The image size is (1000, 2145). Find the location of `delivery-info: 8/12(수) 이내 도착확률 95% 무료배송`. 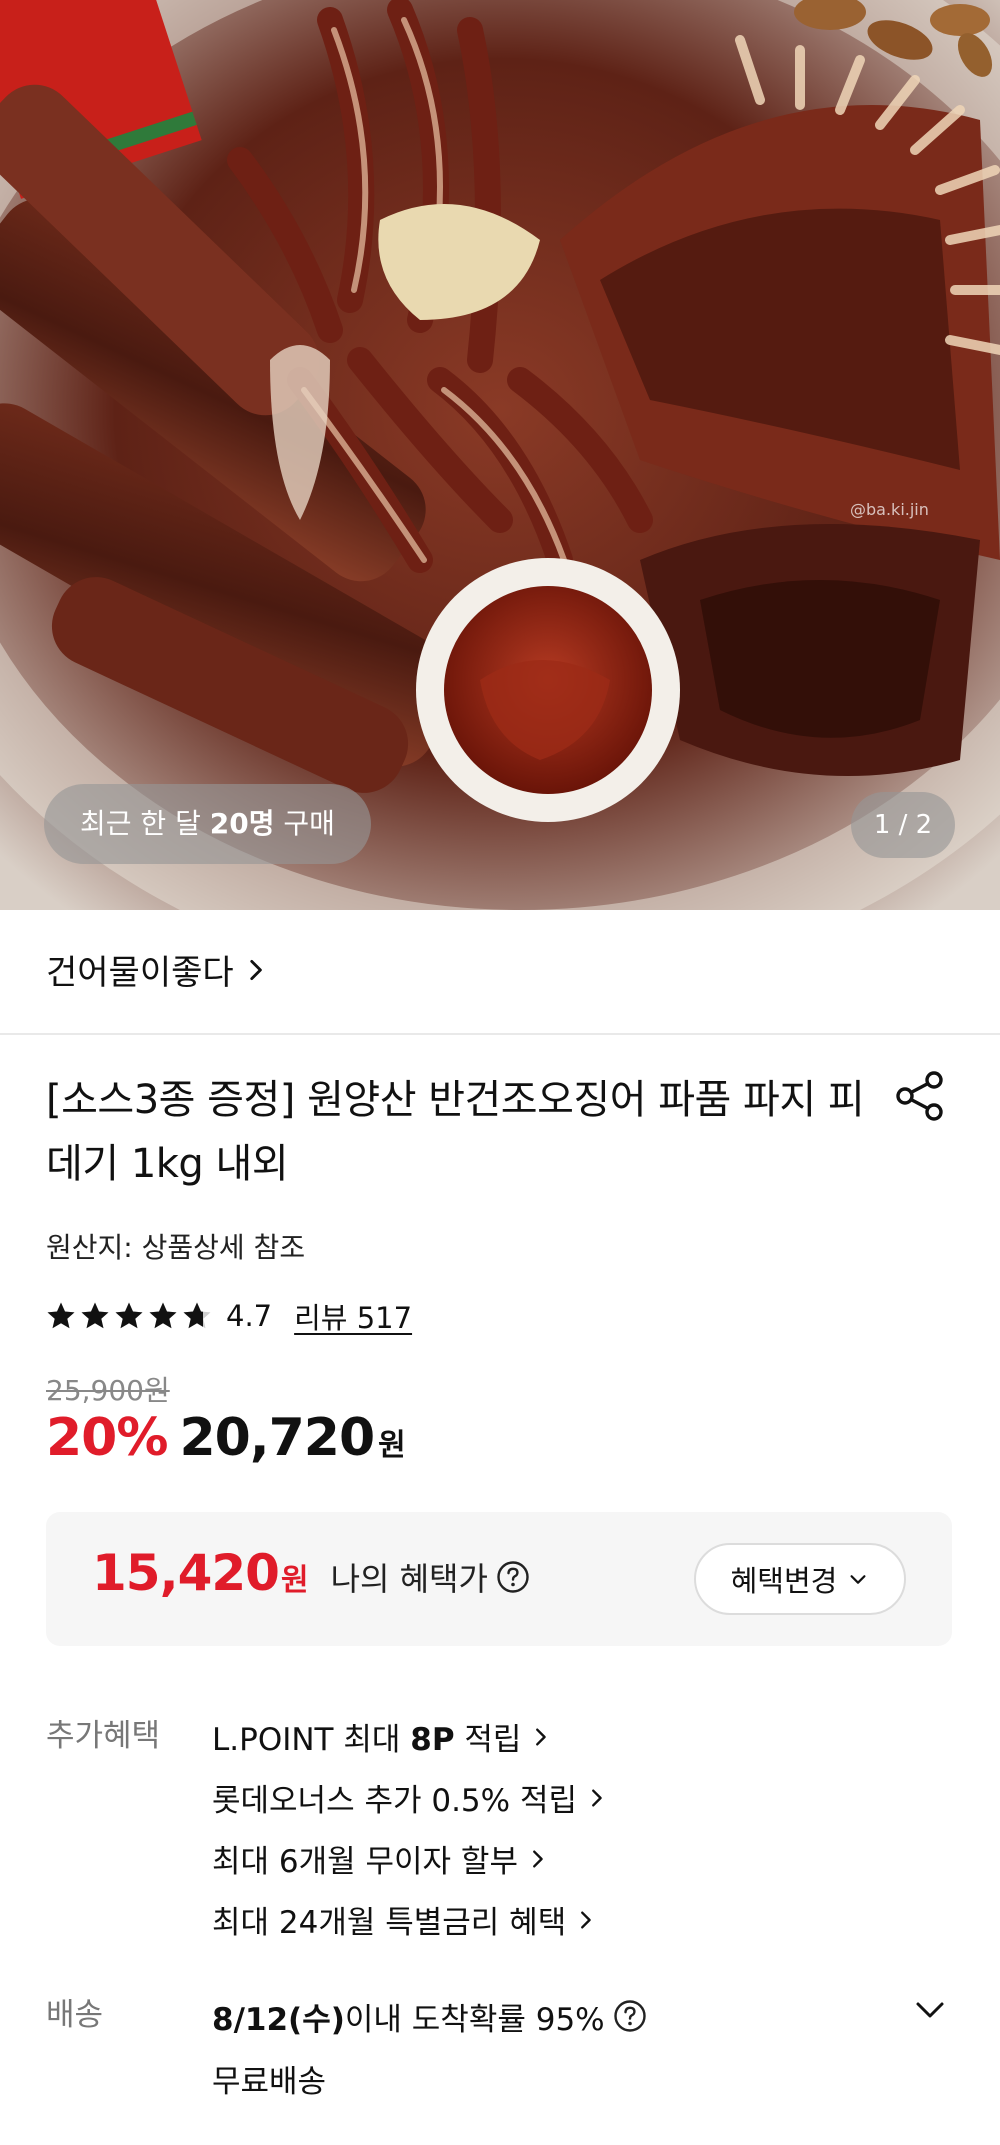

delivery-info: 8/12(수) 이내 도착확률 95% 무료배송 is located at coordinates (429, 2047).